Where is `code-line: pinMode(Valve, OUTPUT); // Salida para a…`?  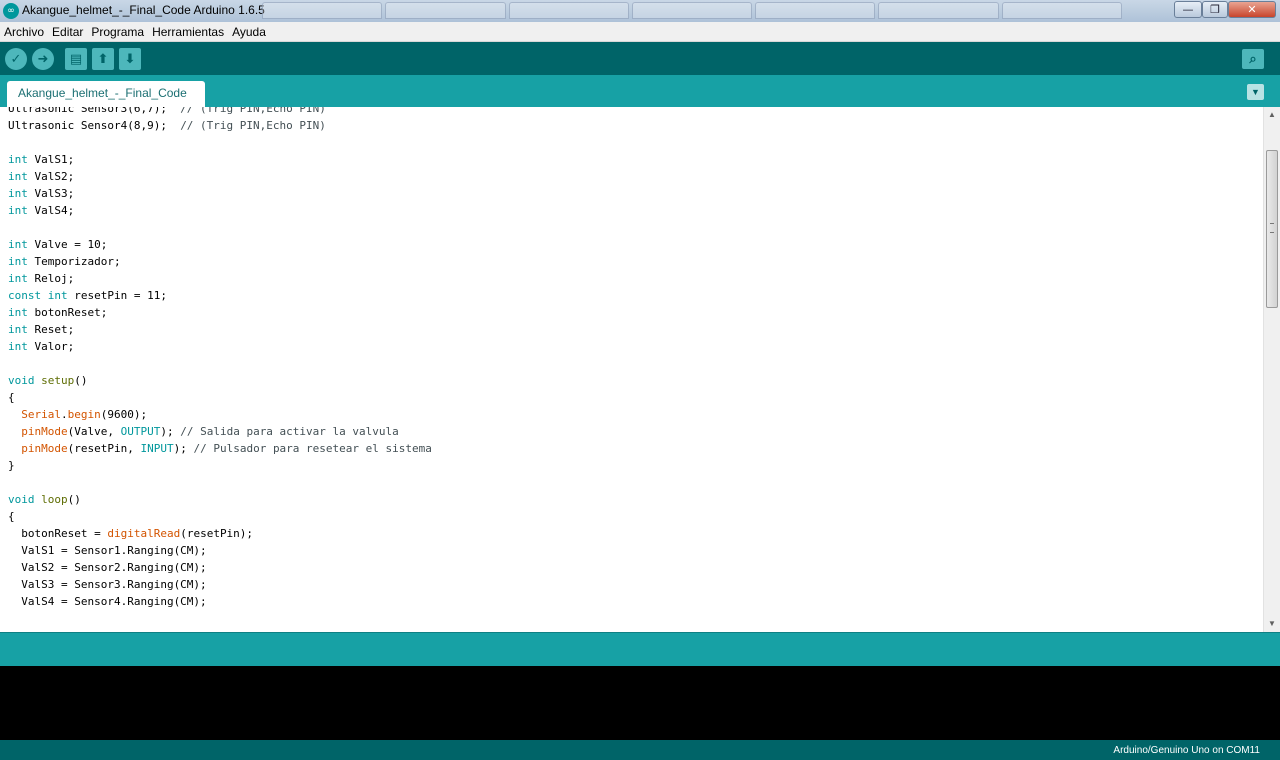
code-line: pinMode(Valve, OUTPUT); // Salida para a… is located at coordinates (220, 431).